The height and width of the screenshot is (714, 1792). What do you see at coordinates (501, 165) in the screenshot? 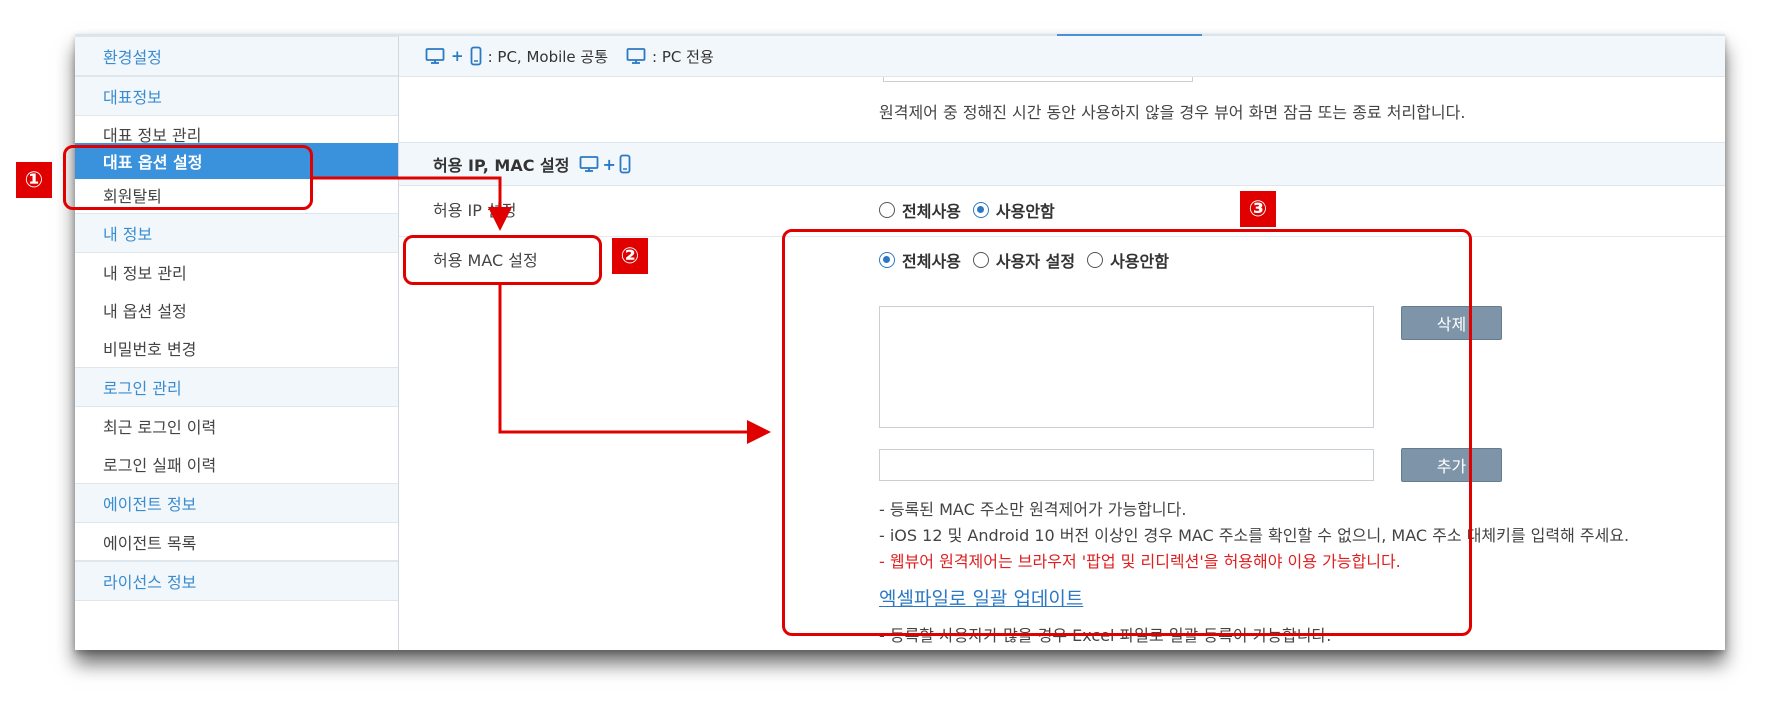
I see `section-title: 허용 IP, MAC 설정` at bounding box center [501, 165].